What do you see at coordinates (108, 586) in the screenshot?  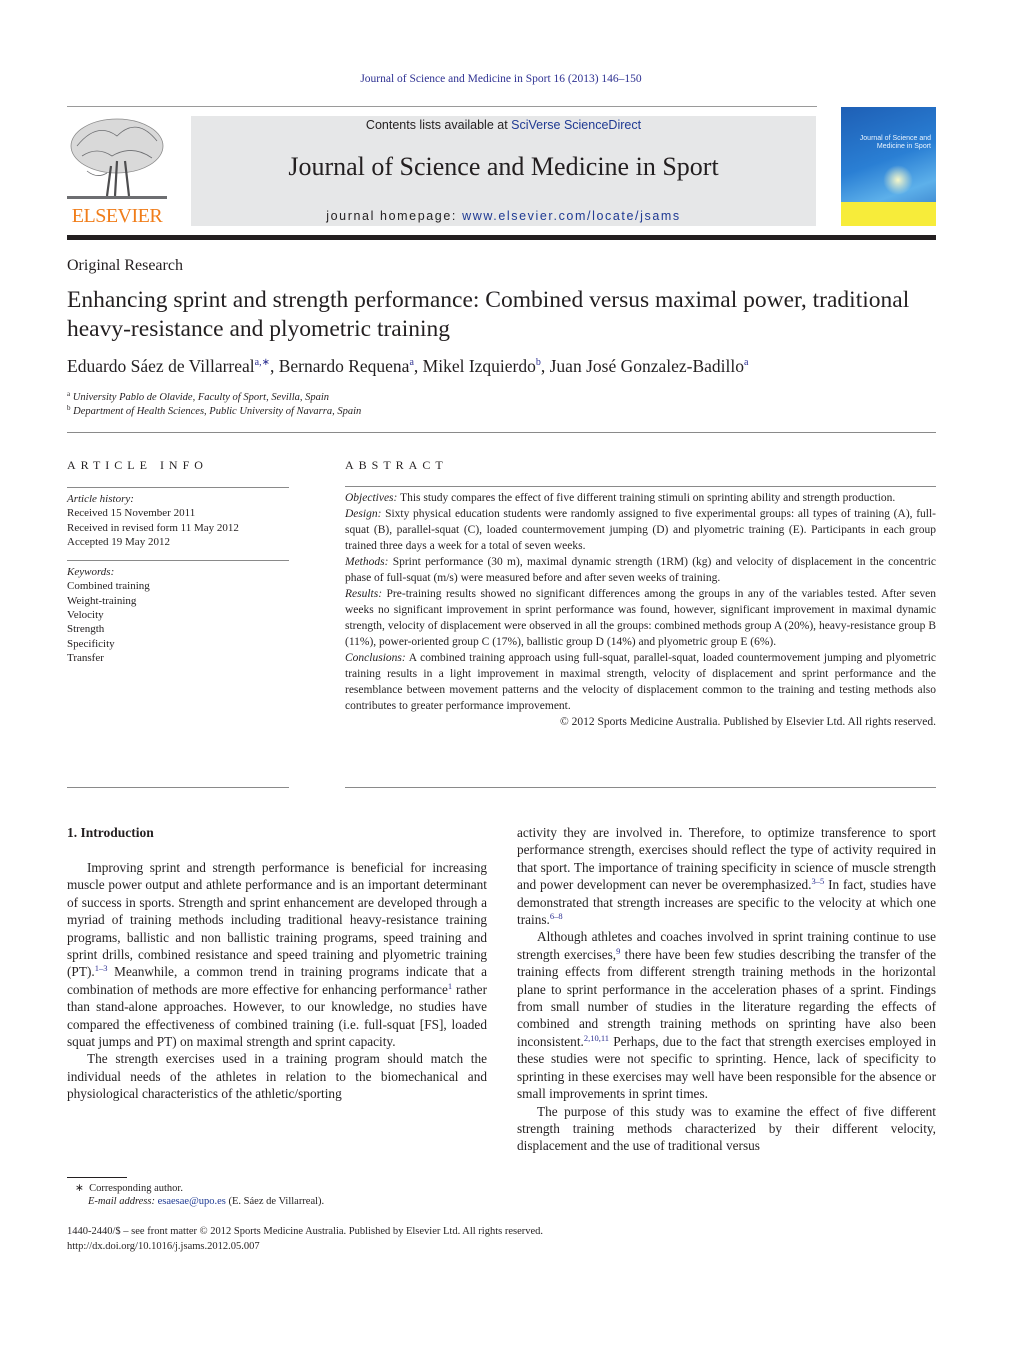 I see `keyword: Combined training` at bounding box center [108, 586].